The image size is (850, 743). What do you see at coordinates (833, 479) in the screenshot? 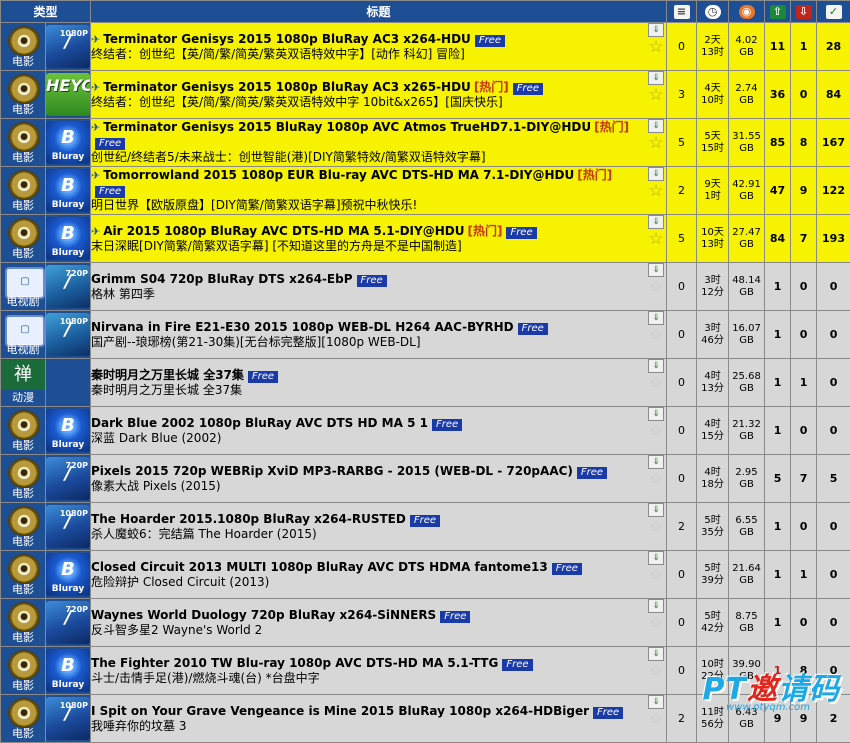
I see `completed-count: 5` at bounding box center [833, 479].